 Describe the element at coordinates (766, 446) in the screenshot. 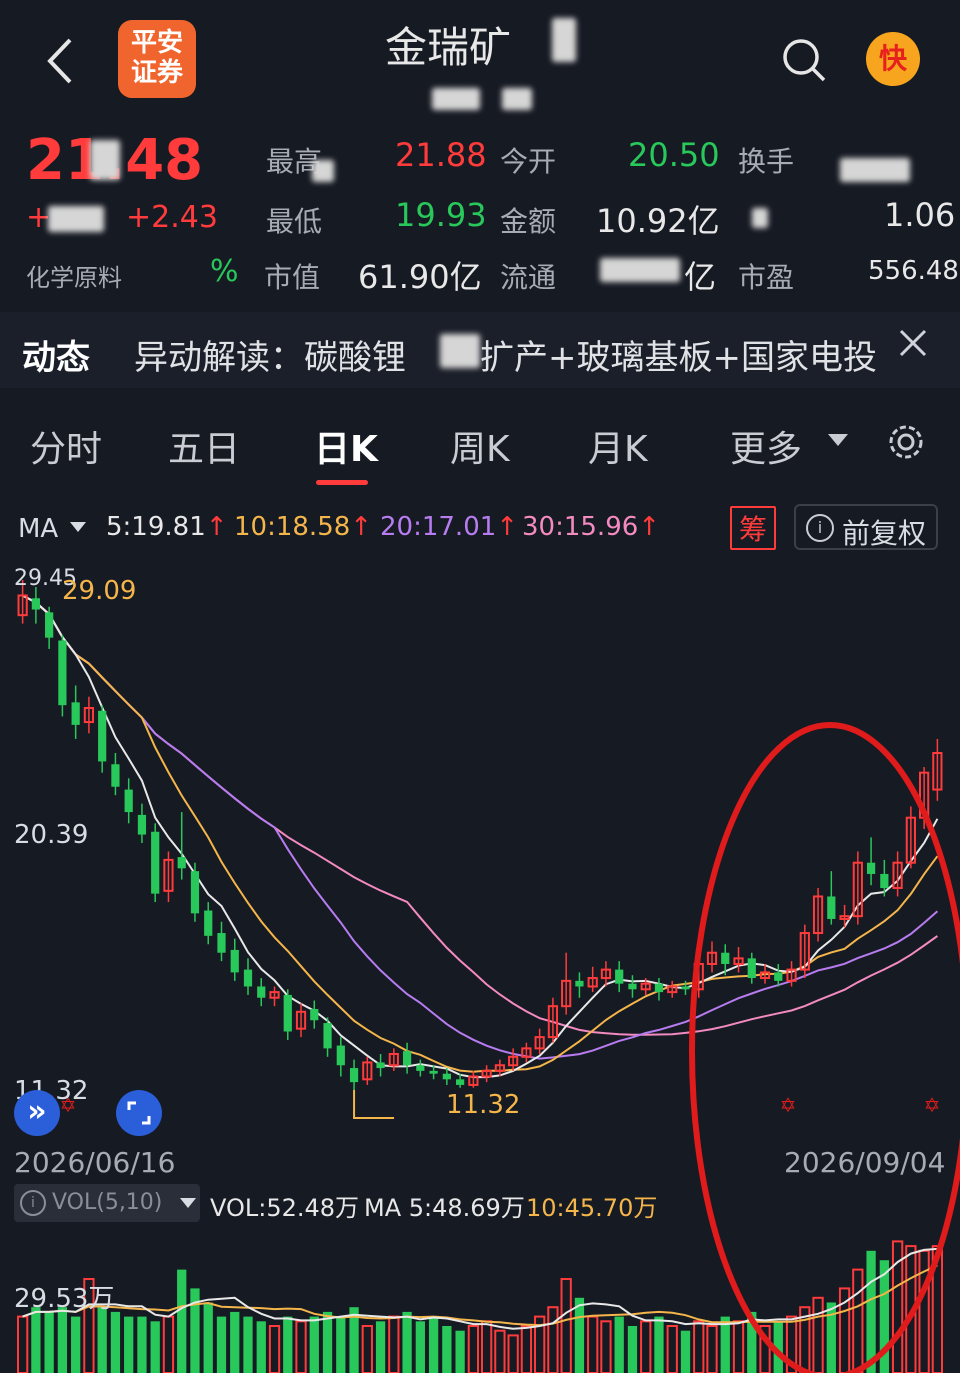

I see `tab-more: 更多` at that location.